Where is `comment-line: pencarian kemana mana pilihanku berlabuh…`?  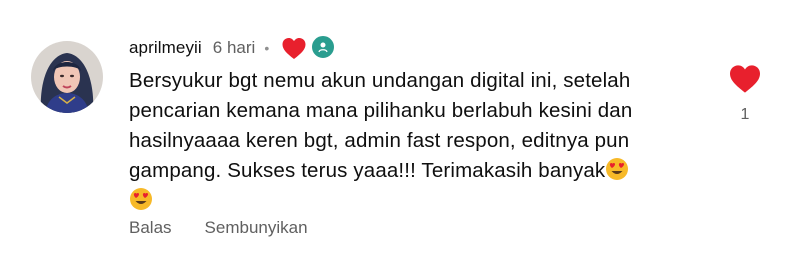 comment-line: pencarian kemana mana pilihanku berlabuh… is located at coordinates (381, 110).